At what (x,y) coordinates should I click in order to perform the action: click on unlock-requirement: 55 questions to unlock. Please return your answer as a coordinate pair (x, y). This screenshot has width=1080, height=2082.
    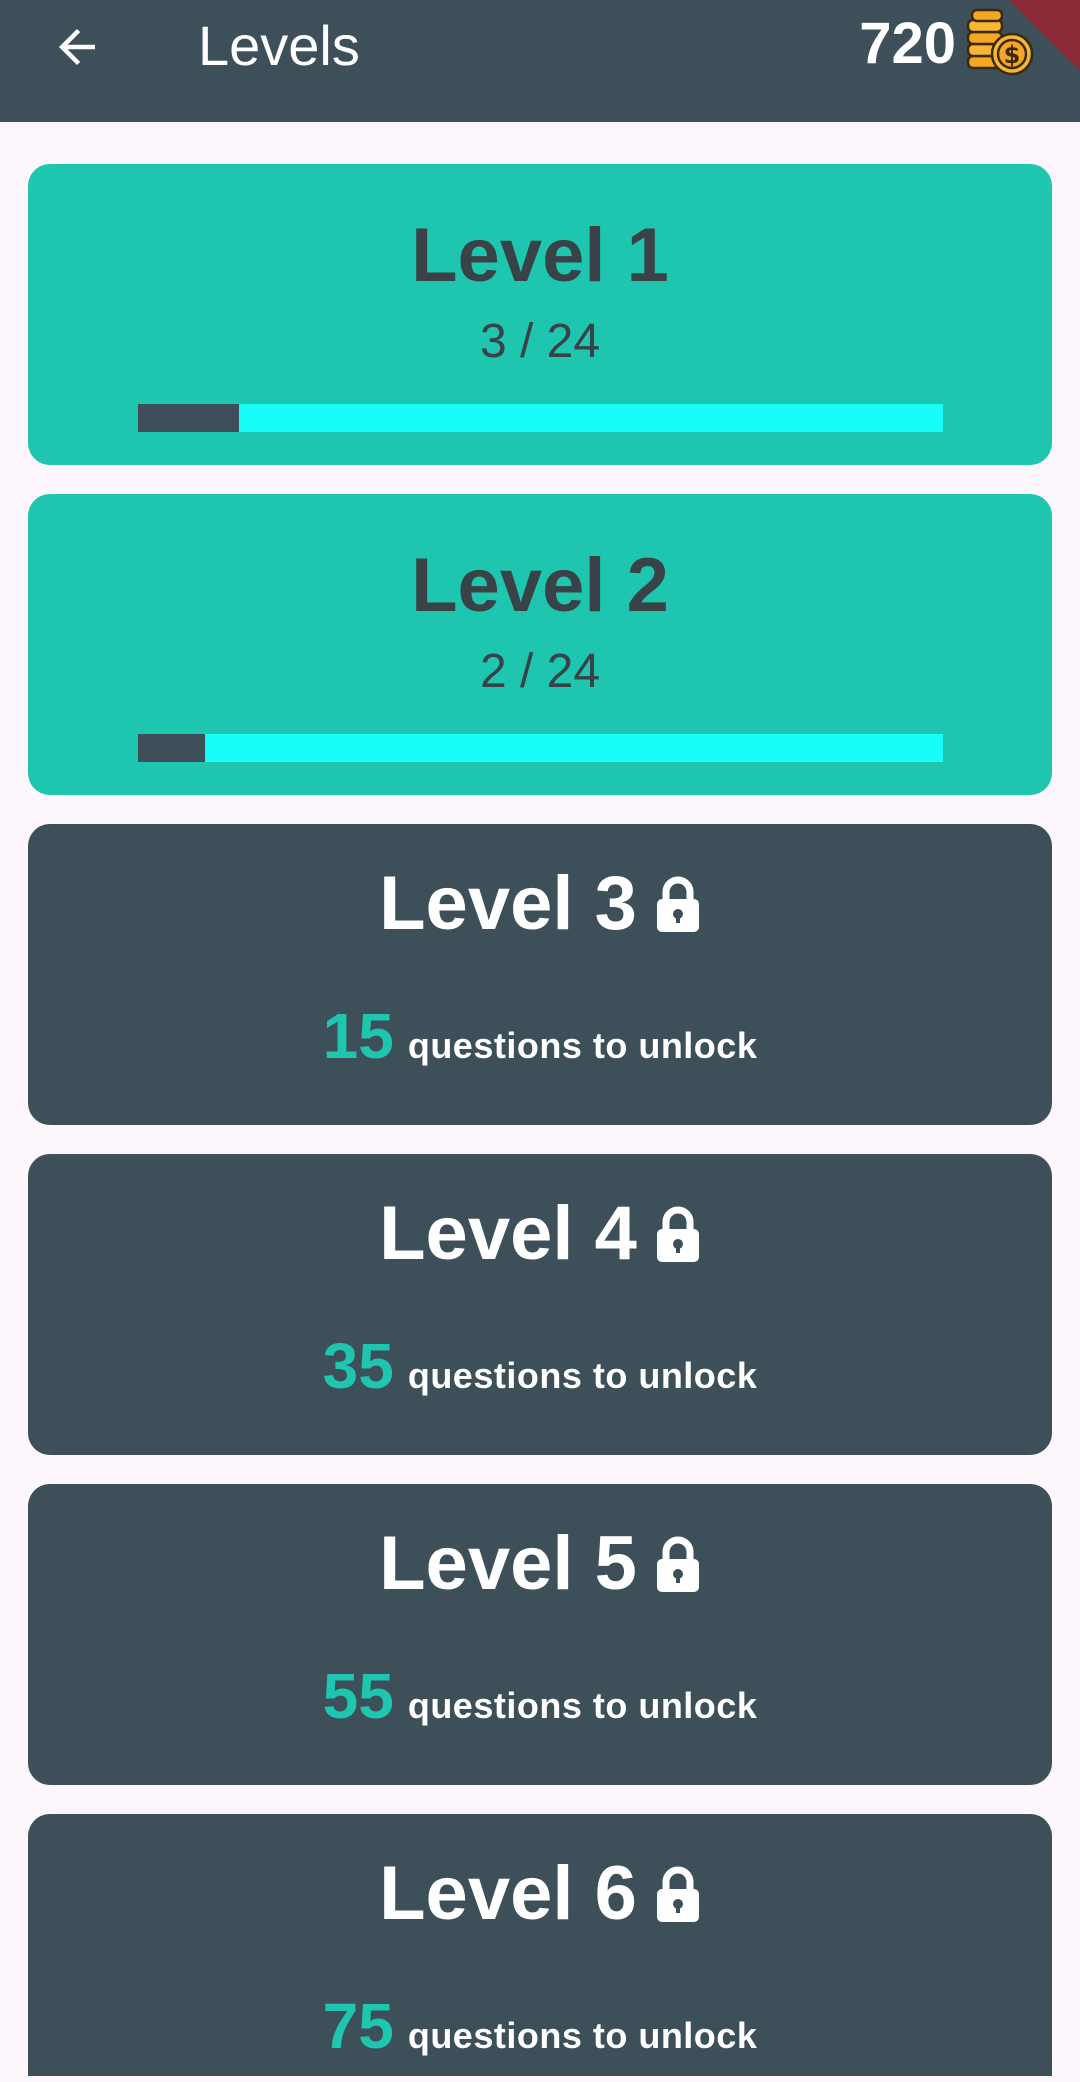
    Looking at the image, I should click on (540, 1696).